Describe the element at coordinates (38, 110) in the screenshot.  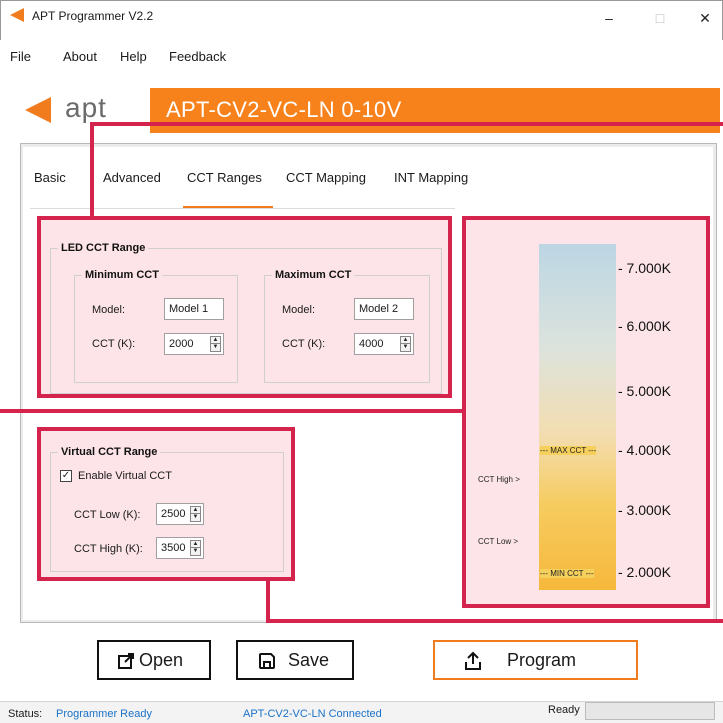
I see `apt-arrow-icon` at that location.